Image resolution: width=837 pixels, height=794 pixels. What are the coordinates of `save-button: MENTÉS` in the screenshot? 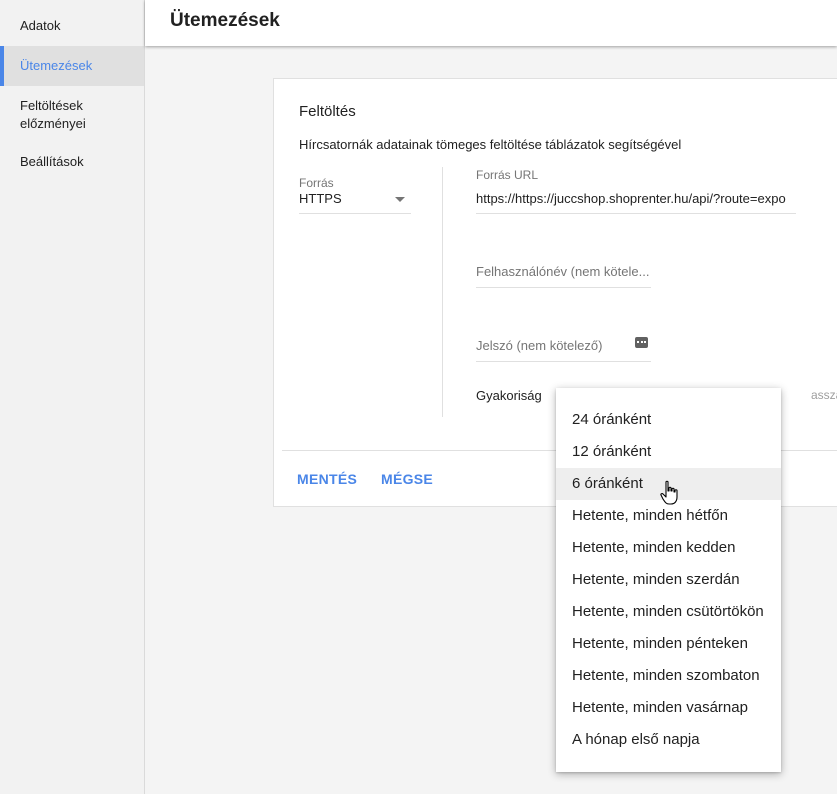 It's located at (327, 479).